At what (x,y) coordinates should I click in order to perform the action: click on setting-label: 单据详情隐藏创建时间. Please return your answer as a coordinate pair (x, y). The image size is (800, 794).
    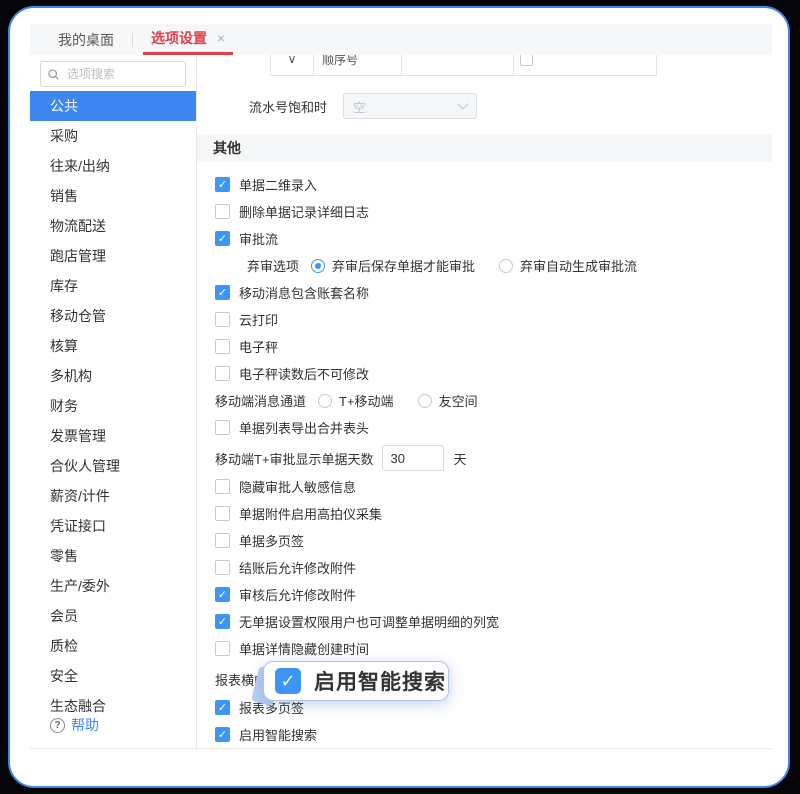
    Looking at the image, I should click on (304, 649).